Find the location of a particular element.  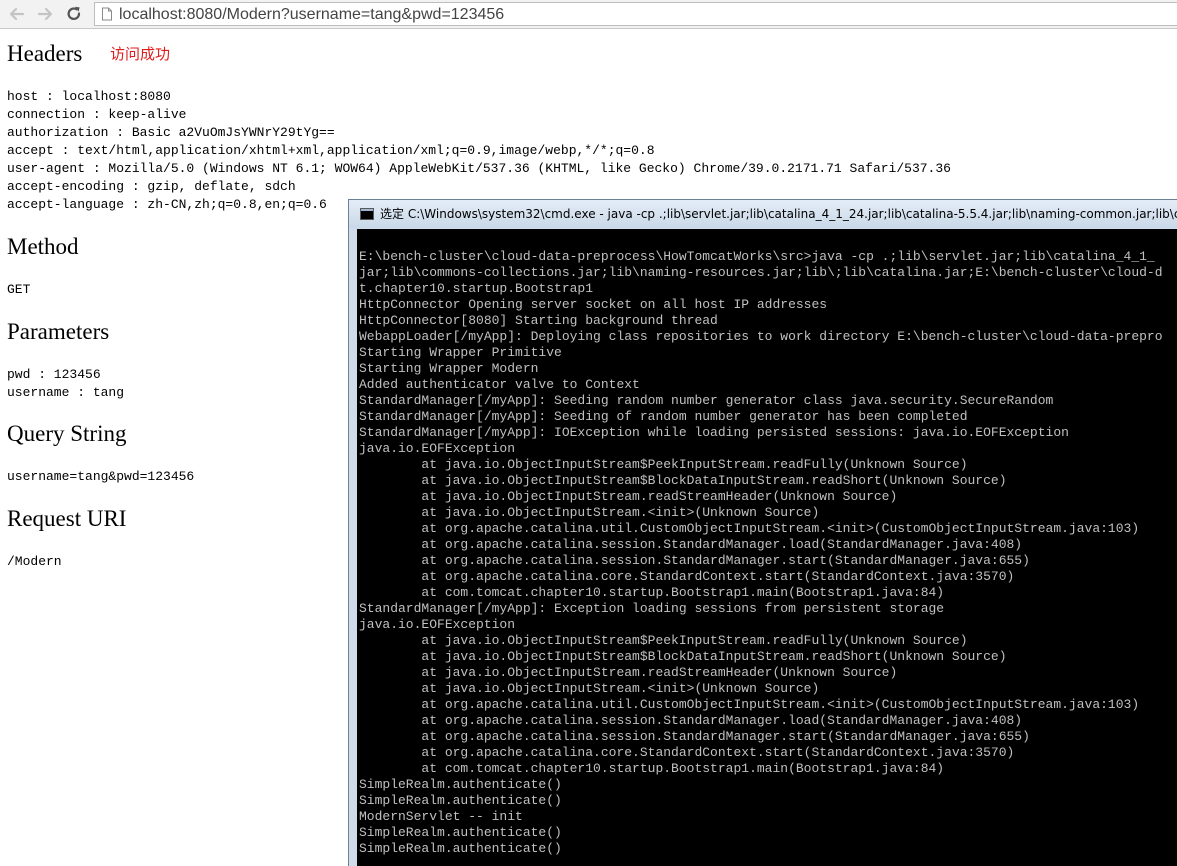

parameter-line: pwd : 123456 is located at coordinates (54, 374).